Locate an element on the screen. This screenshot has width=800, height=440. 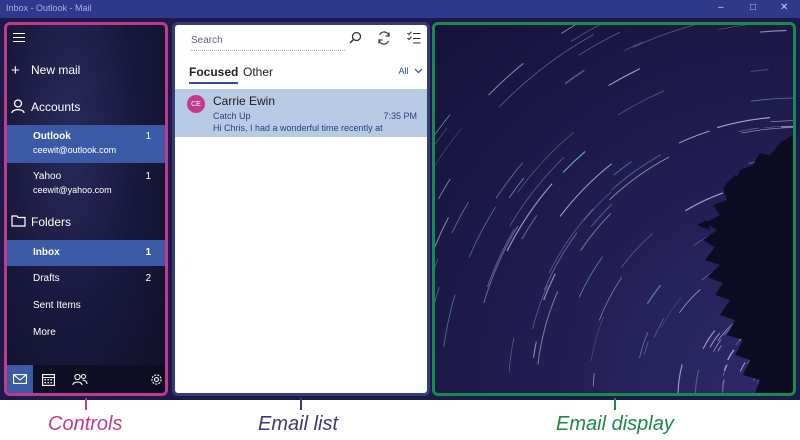
folder-sent-items: Sent Items is located at coordinates (86, 306).